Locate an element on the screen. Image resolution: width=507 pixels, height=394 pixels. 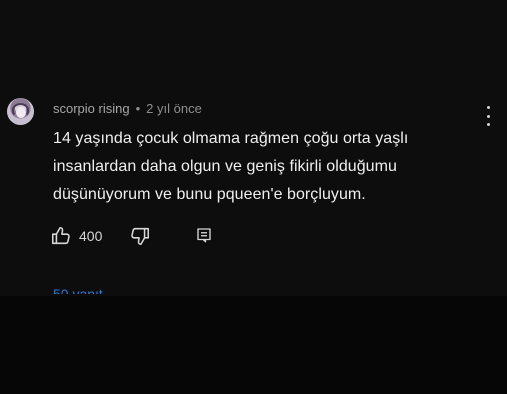
thumbs-up-icon is located at coordinates (61, 236).